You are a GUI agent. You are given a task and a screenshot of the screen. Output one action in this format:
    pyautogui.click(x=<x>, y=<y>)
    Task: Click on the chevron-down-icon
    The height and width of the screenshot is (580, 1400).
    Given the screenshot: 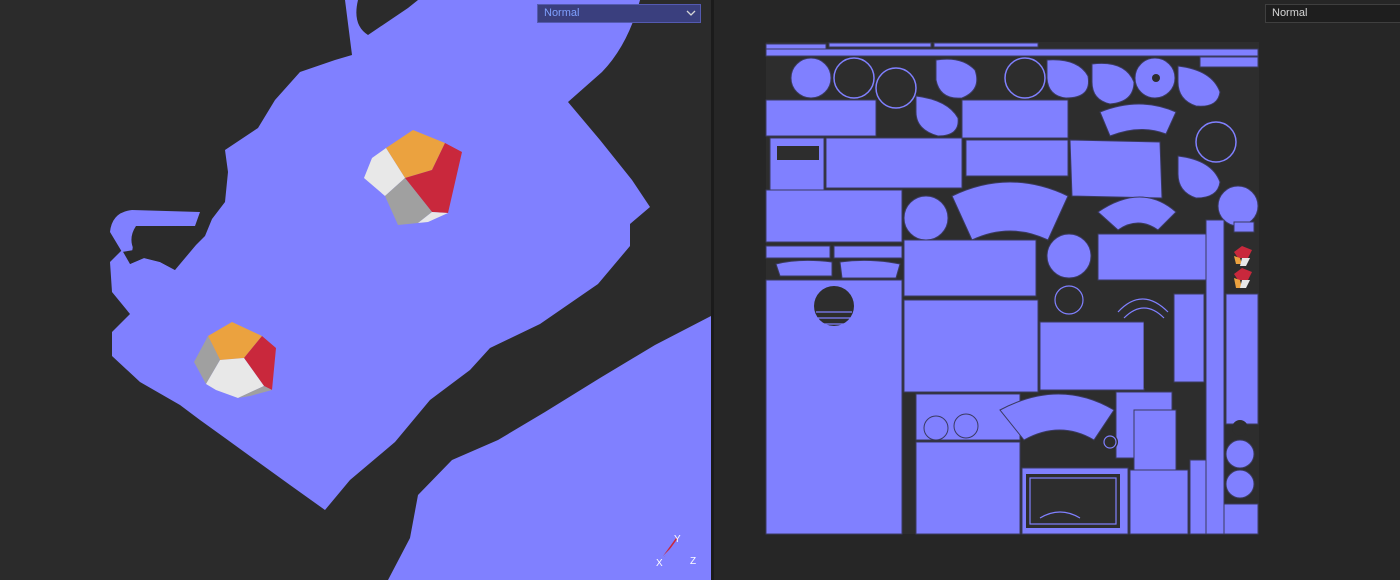 What is the action you would take?
    pyautogui.click(x=691, y=13)
    